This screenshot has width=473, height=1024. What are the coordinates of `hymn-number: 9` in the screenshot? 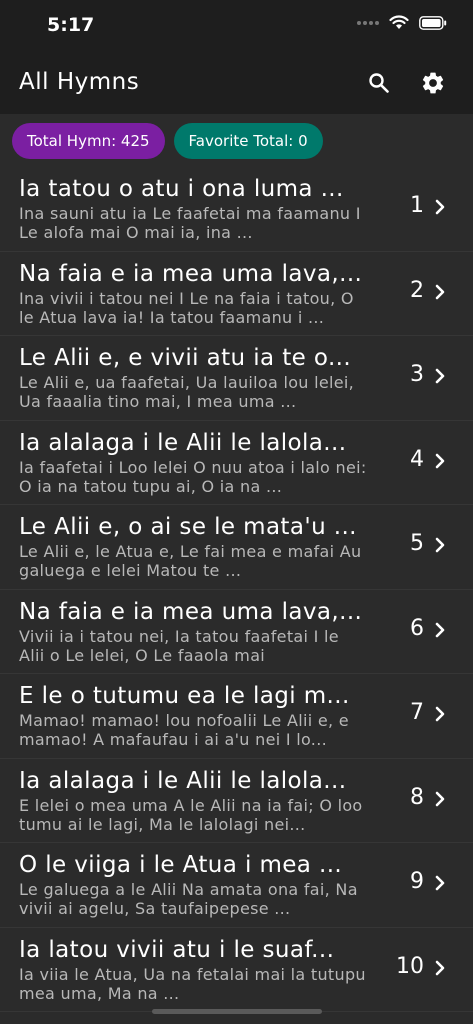 It's located at (417, 881).